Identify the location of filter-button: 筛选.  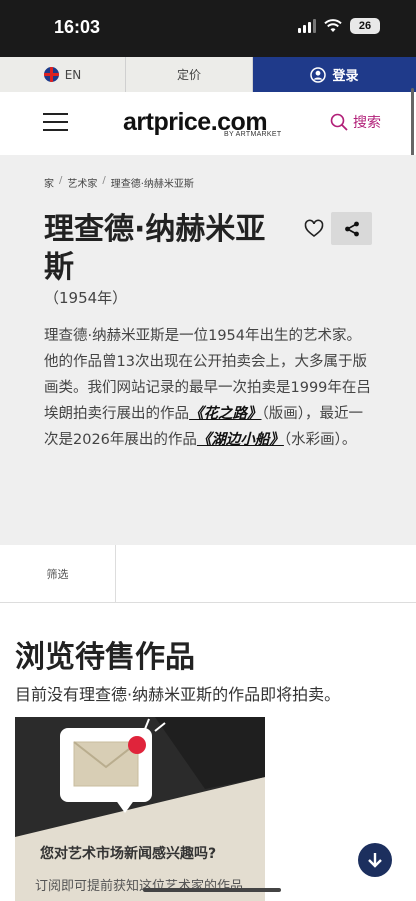
(58, 574).